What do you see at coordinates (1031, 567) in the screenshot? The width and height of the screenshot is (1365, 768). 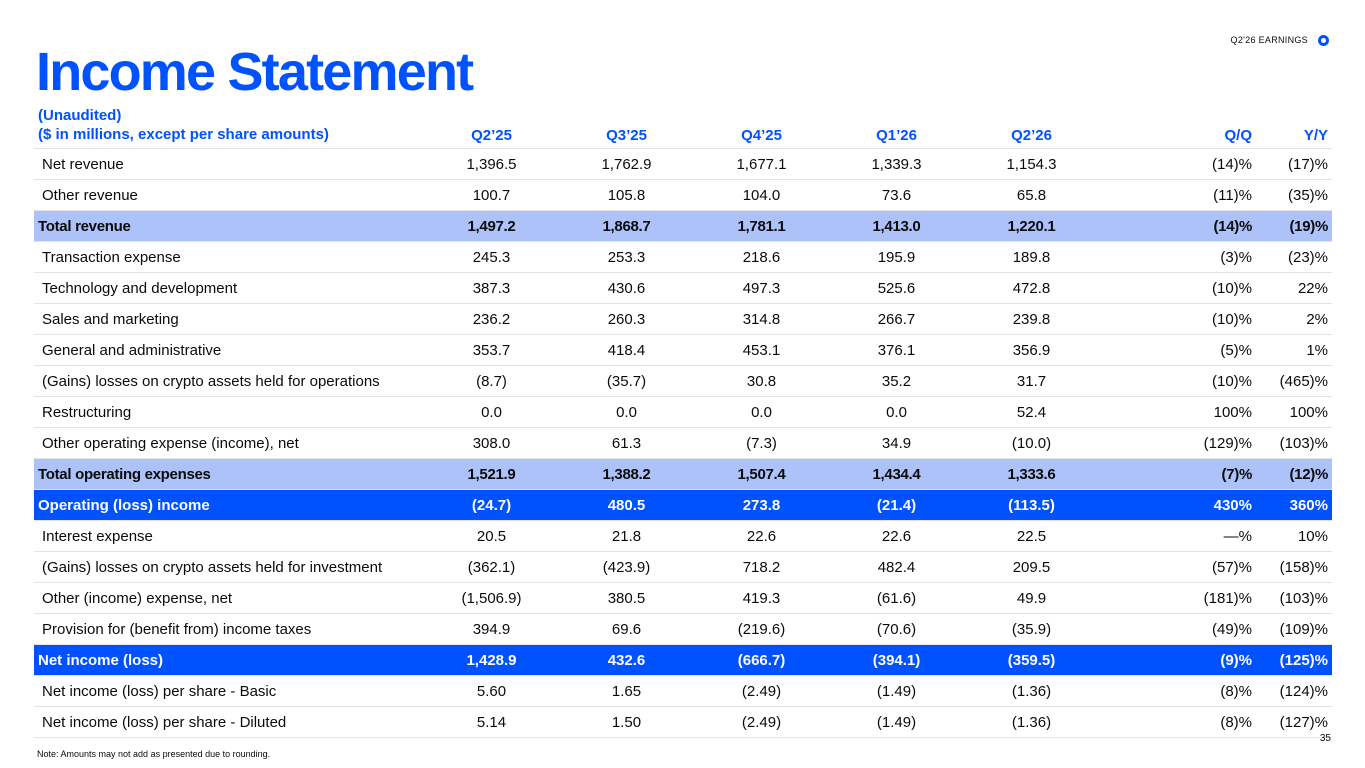 I see `table-cell: 209.5` at bounding box center [1031, 567].